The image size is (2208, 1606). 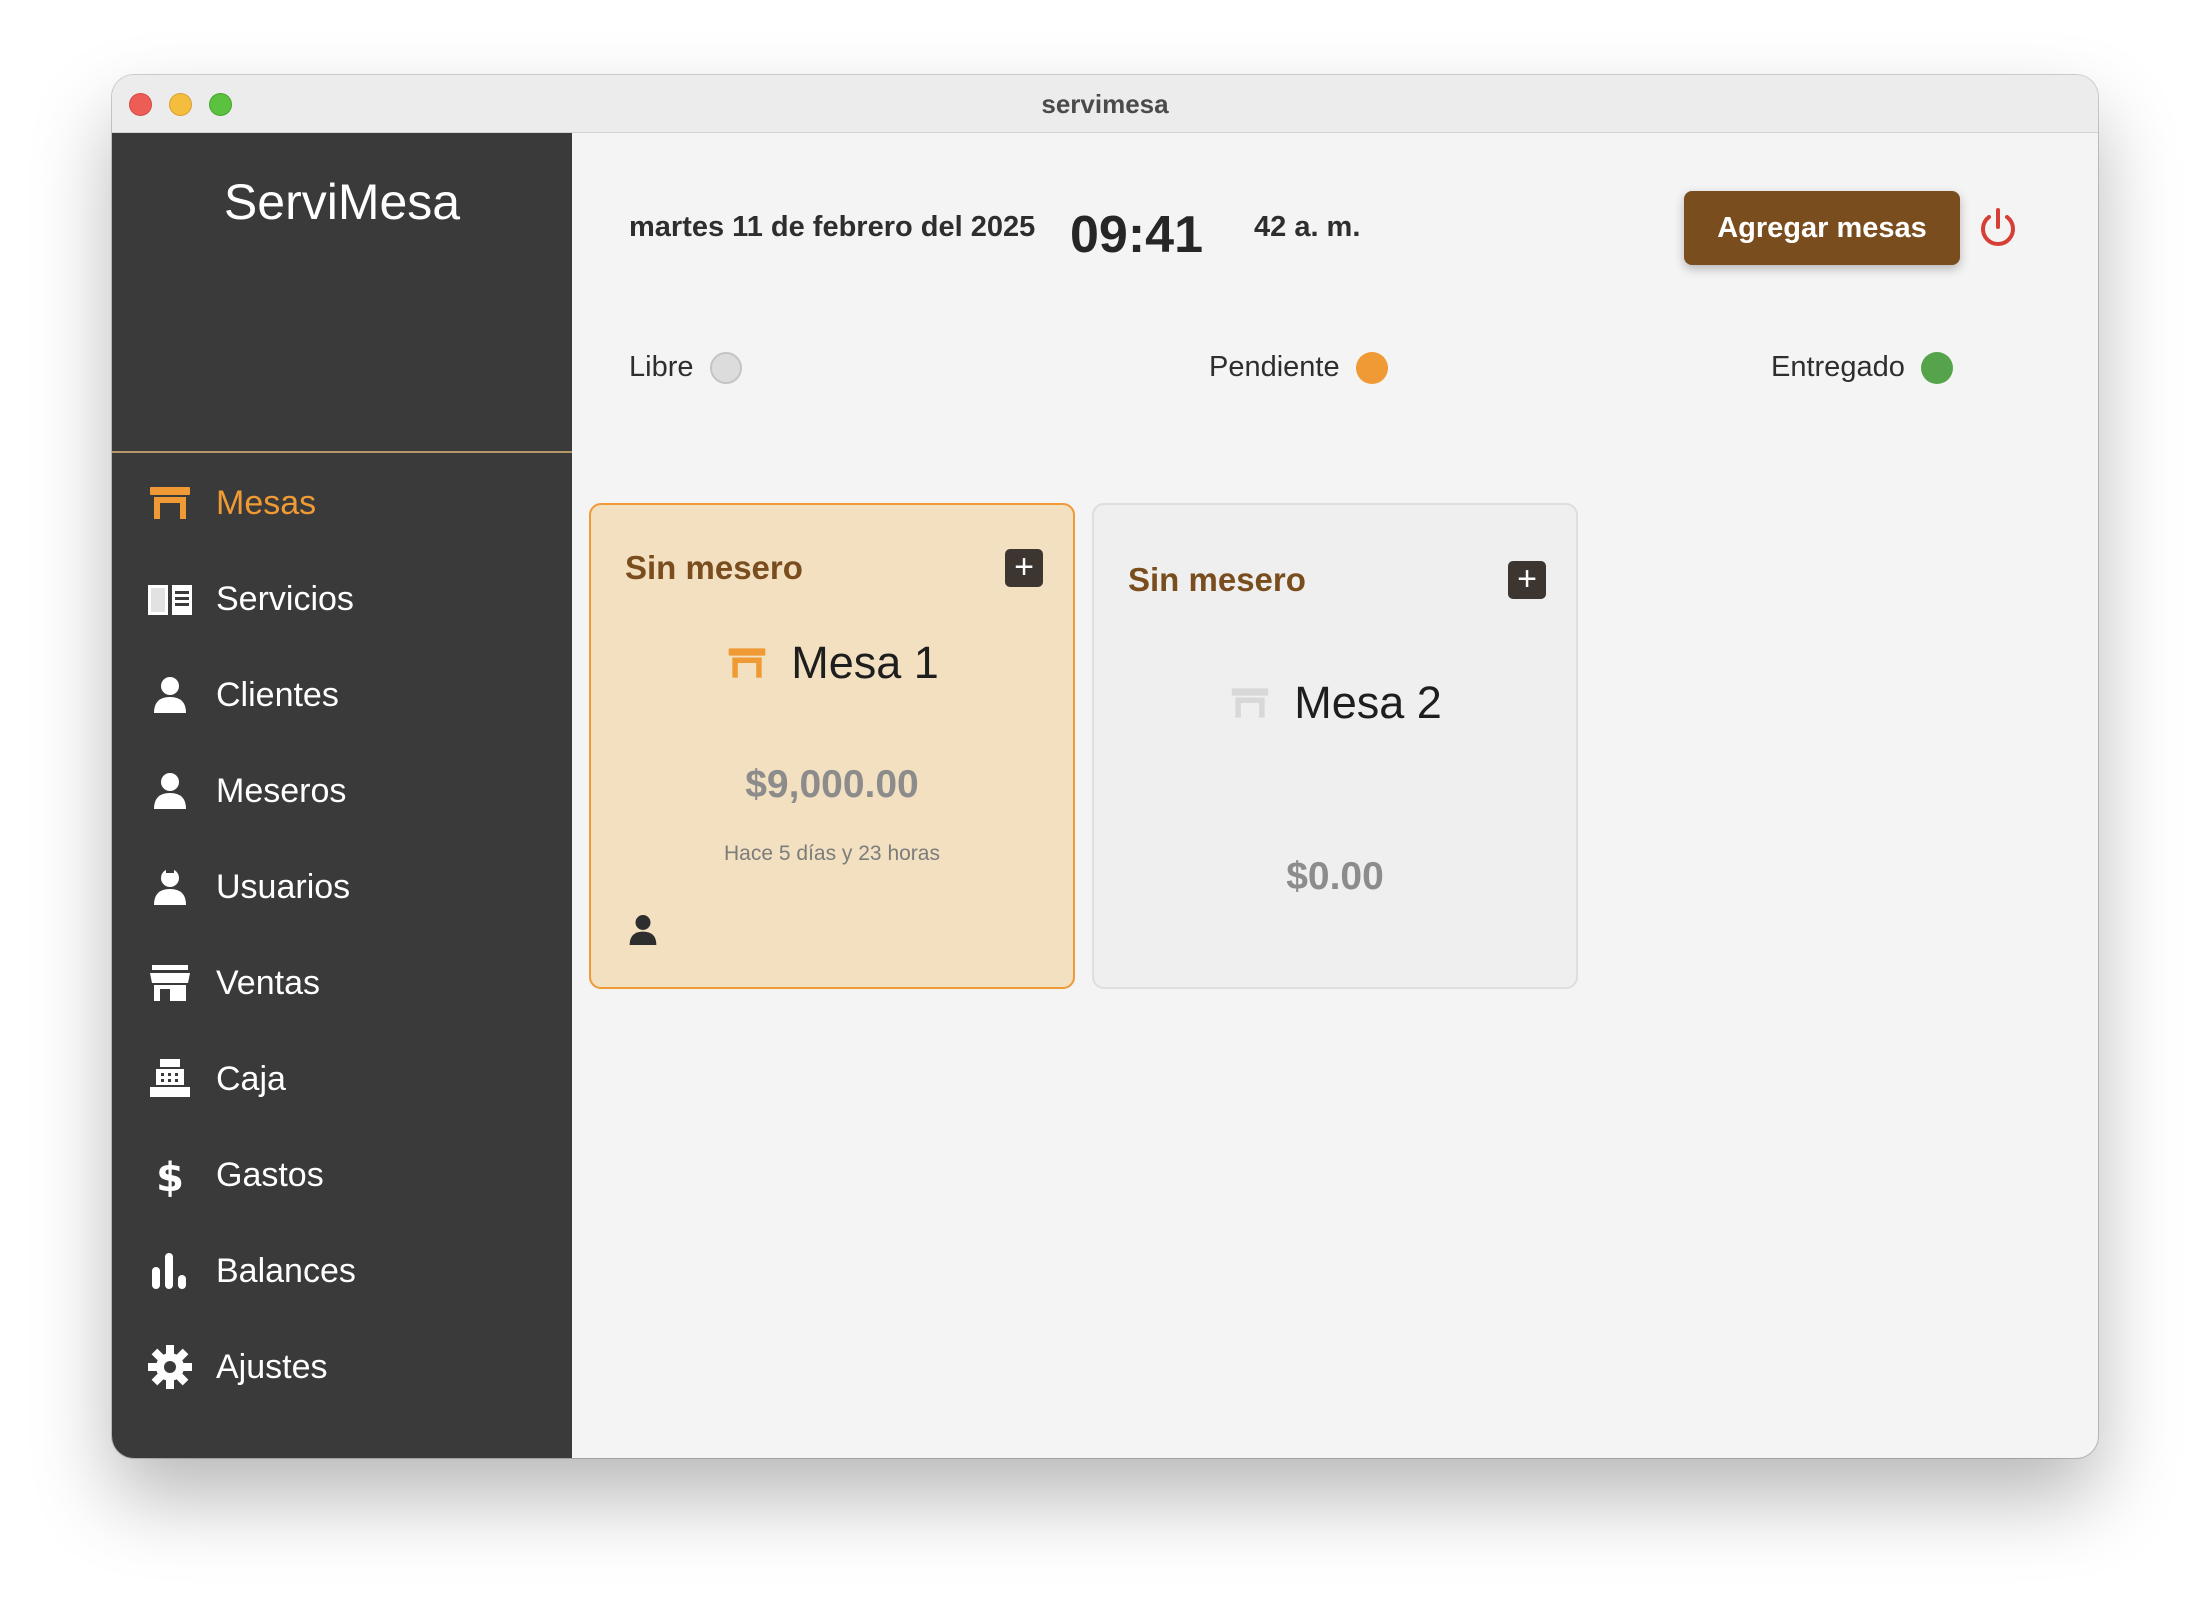 What do you see at coordinates (342, 695) in the screenshot?
I see `sidebar-item-clientes: Clientes` at bounding box center [342, 695].